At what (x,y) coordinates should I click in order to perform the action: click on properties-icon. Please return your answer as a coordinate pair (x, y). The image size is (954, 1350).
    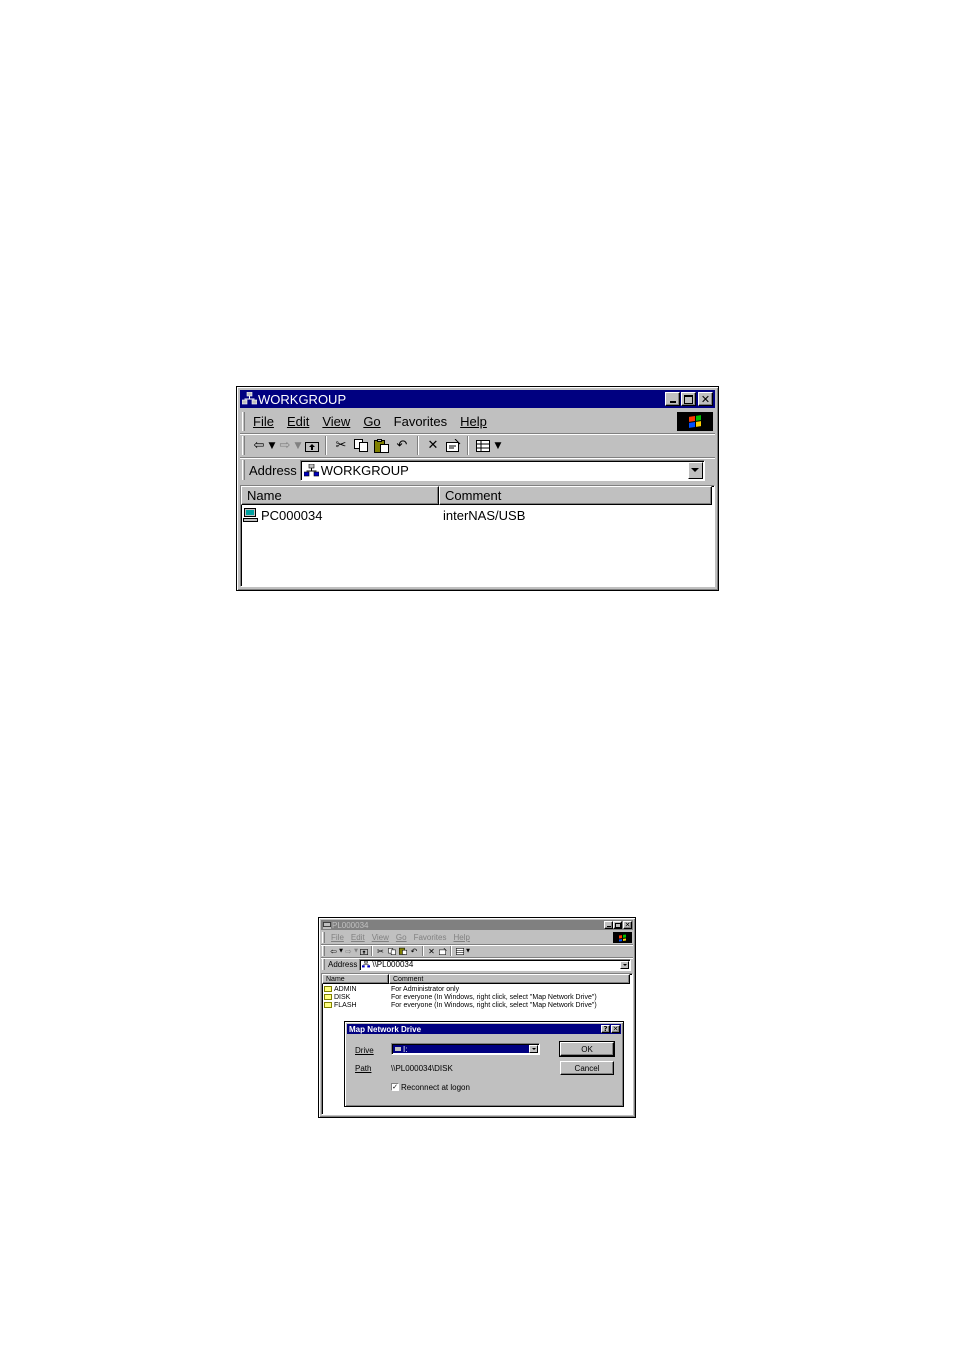
    Looking at the image, I should click on (452, 445).